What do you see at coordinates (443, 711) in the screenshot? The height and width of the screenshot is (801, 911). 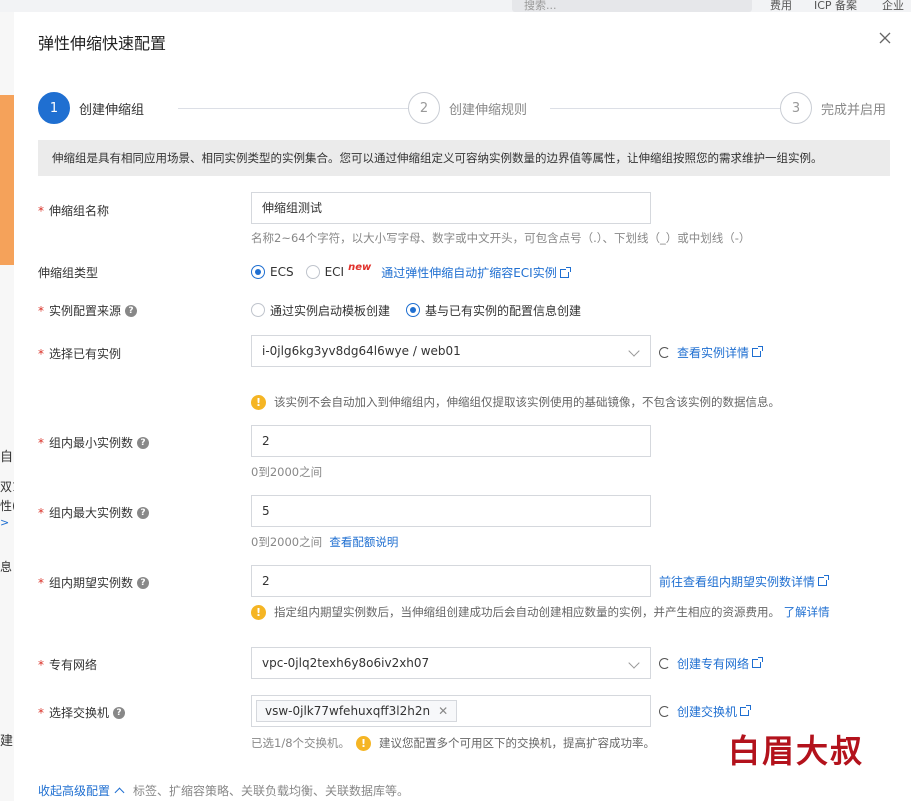 I see `close-icon: ✕` at bounding box center [443, 711].